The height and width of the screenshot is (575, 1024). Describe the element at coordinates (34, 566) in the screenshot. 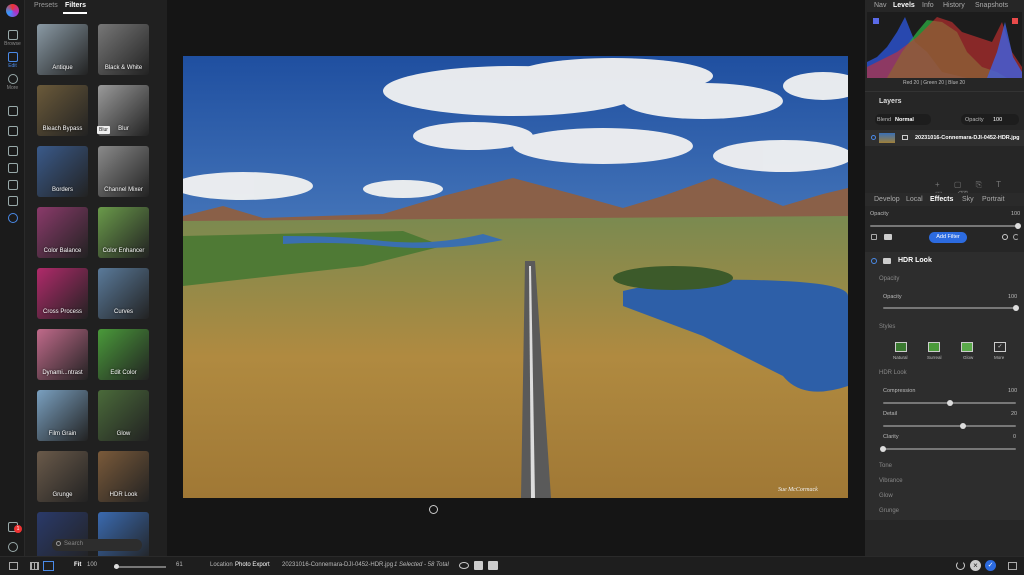

I see `grid-view-icon` at that location.